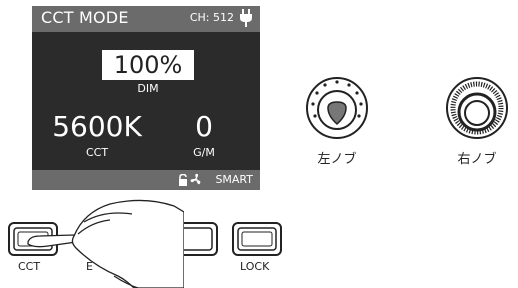  I want to click on plug-icon, so click(246, 20).